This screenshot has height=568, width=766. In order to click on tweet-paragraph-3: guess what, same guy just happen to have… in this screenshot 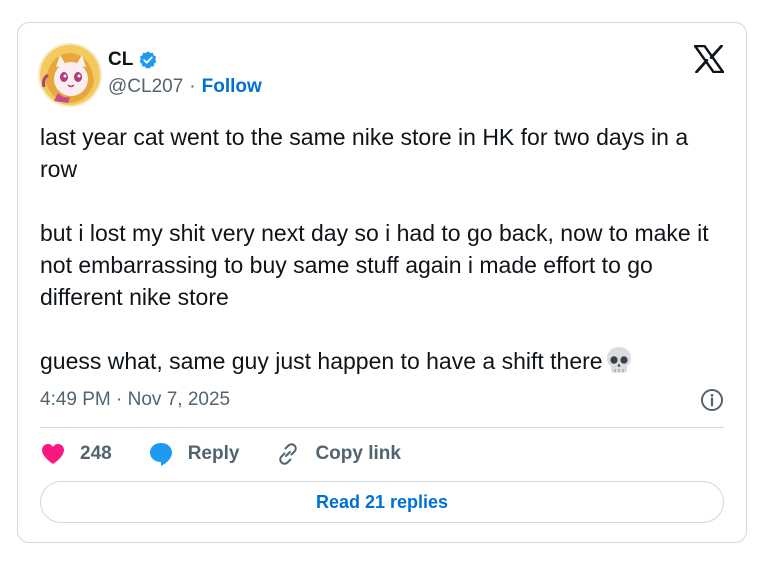, I will do `click(385, 361)`.